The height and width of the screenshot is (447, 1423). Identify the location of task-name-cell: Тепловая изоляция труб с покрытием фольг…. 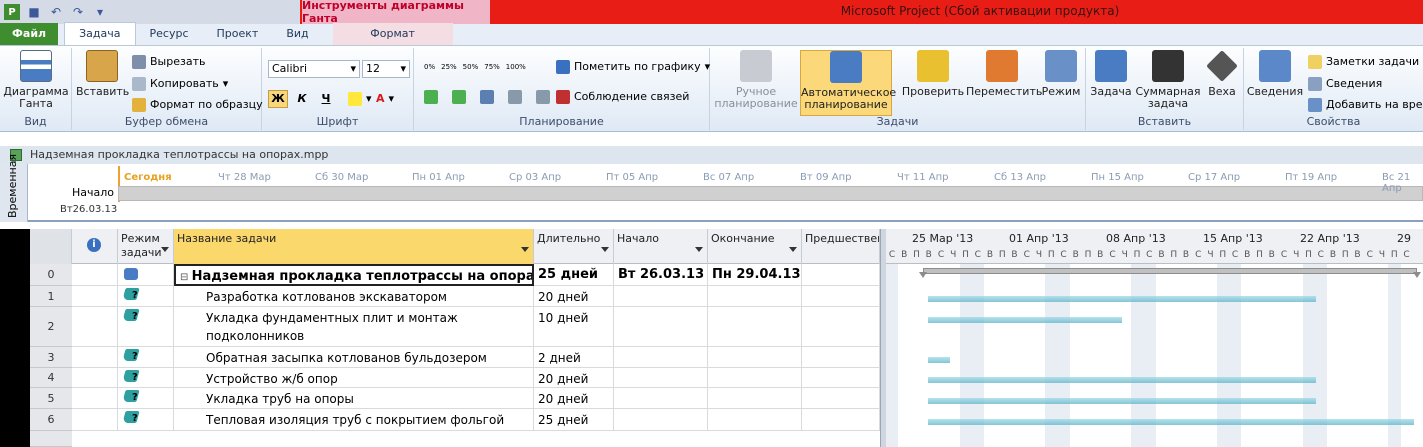
(354, 420).